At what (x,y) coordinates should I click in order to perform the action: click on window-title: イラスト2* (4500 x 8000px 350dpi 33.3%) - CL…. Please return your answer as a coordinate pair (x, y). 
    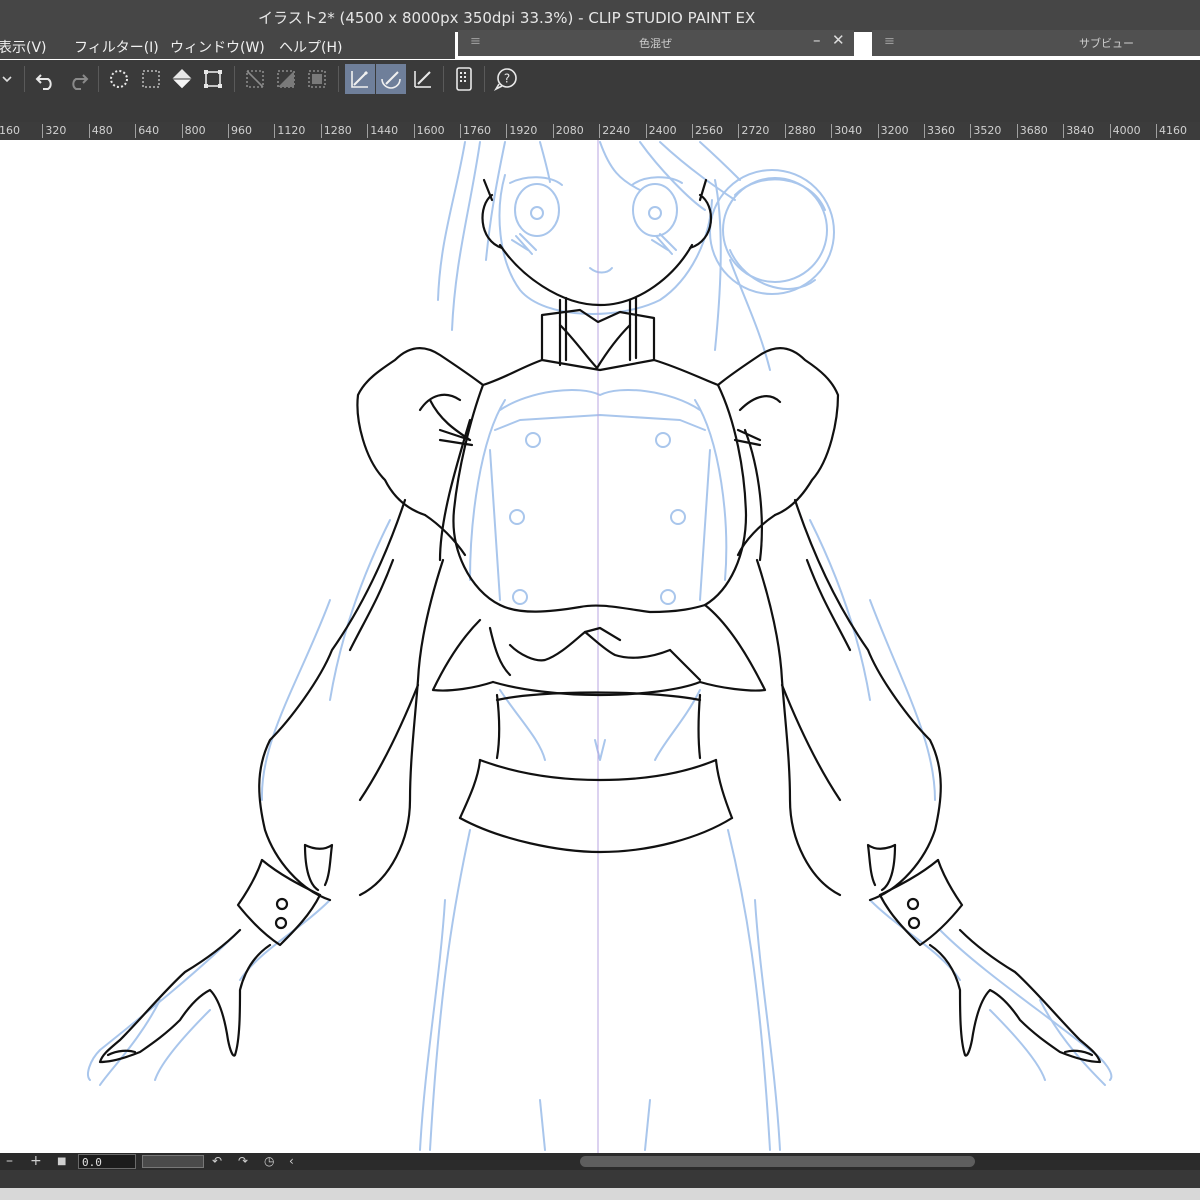
    Looking at the image, I should click on (507, 18).